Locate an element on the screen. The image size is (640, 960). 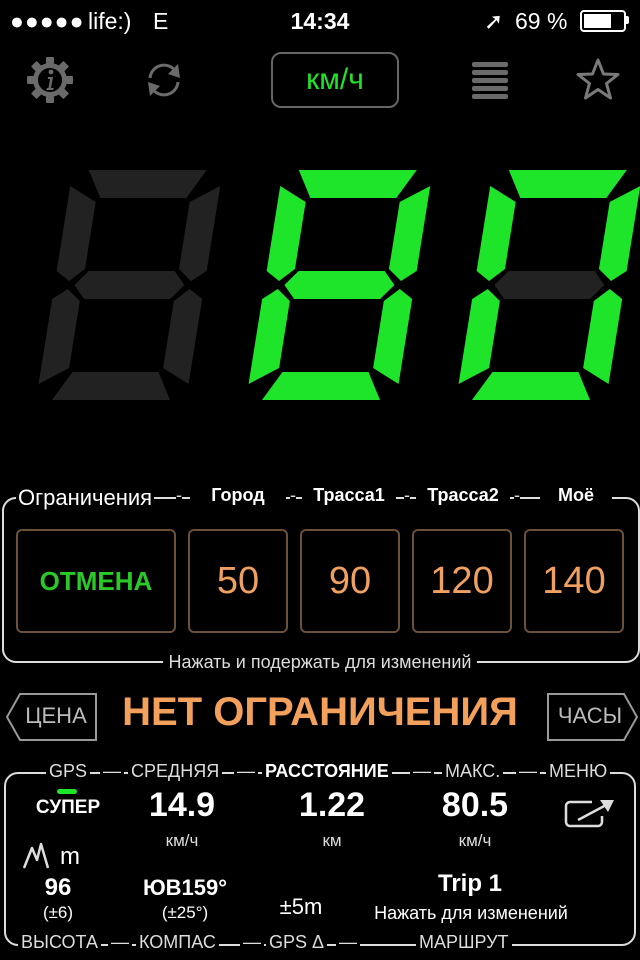
gps-delta-caption: GPS Δ is located at coordinates (297, 942).